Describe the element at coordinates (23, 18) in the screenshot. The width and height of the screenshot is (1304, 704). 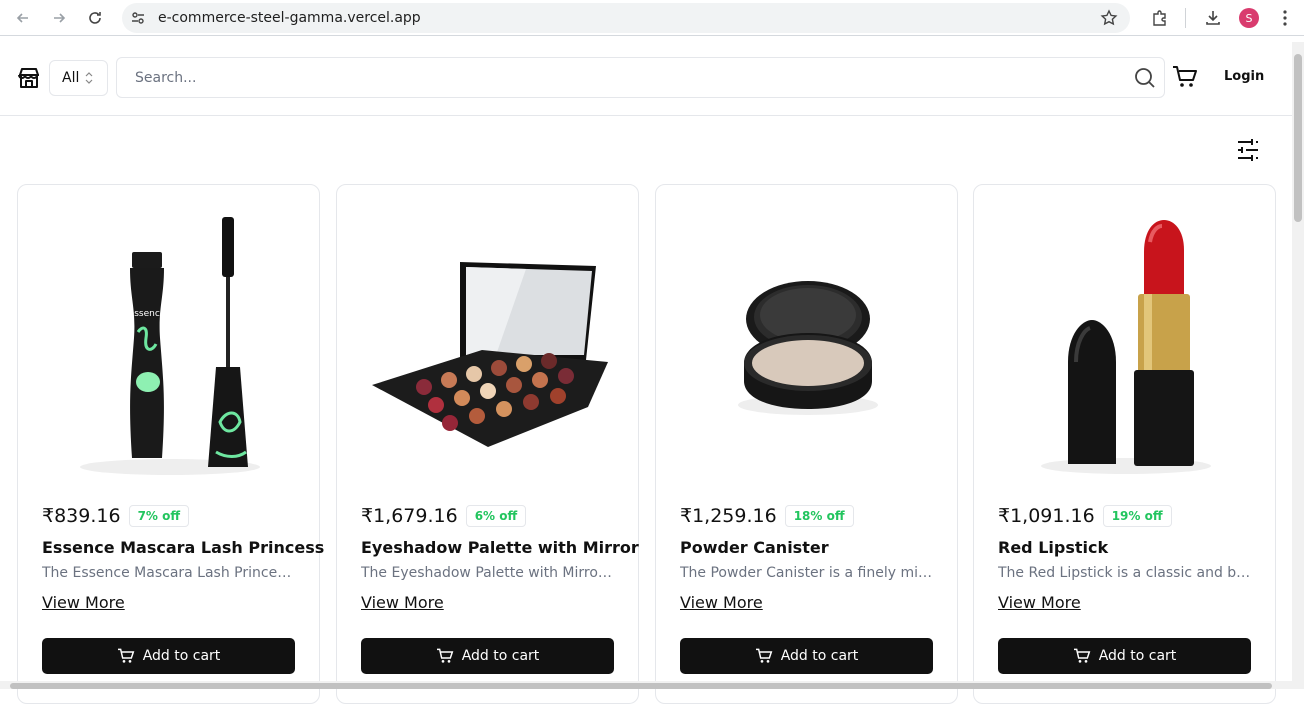
I see `back-icon` at that location.